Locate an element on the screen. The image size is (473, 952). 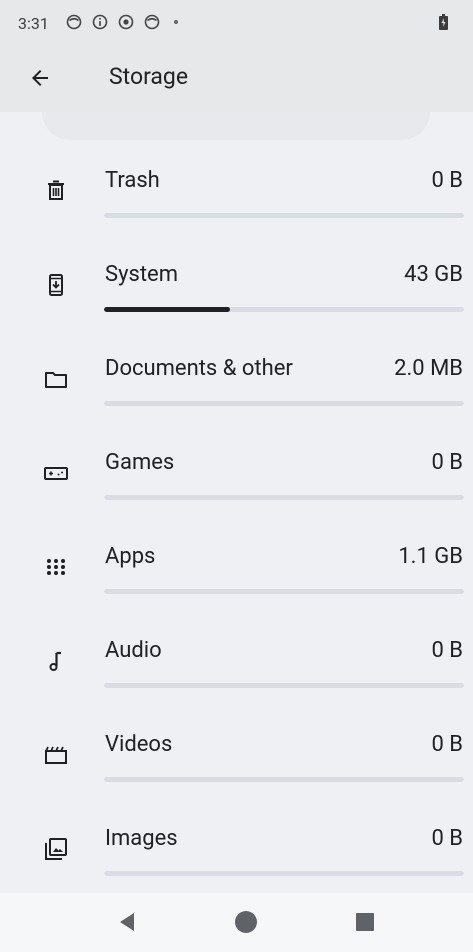
apps-grid-icon is located at coordinates (56, 567).